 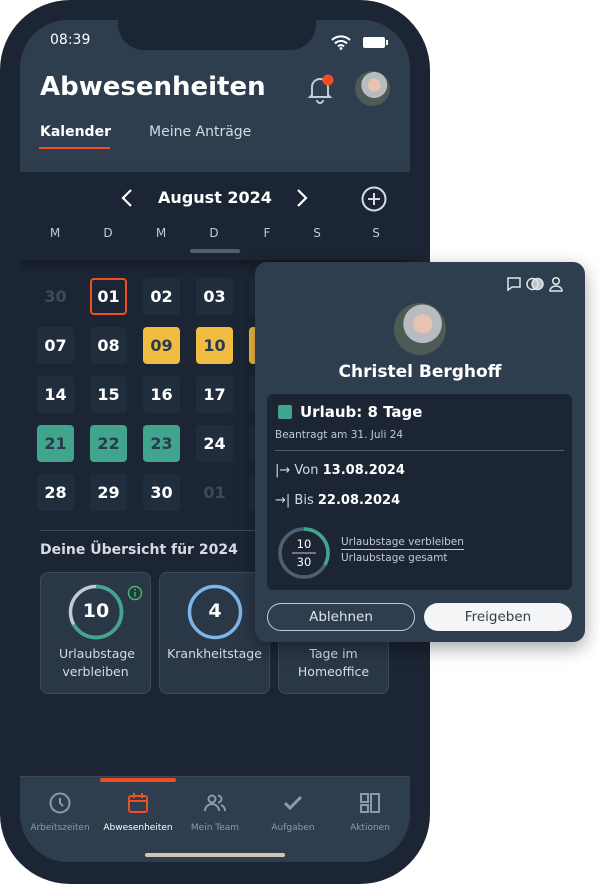 I want to click on calendar-day: 29, so click(x=108, y=492).